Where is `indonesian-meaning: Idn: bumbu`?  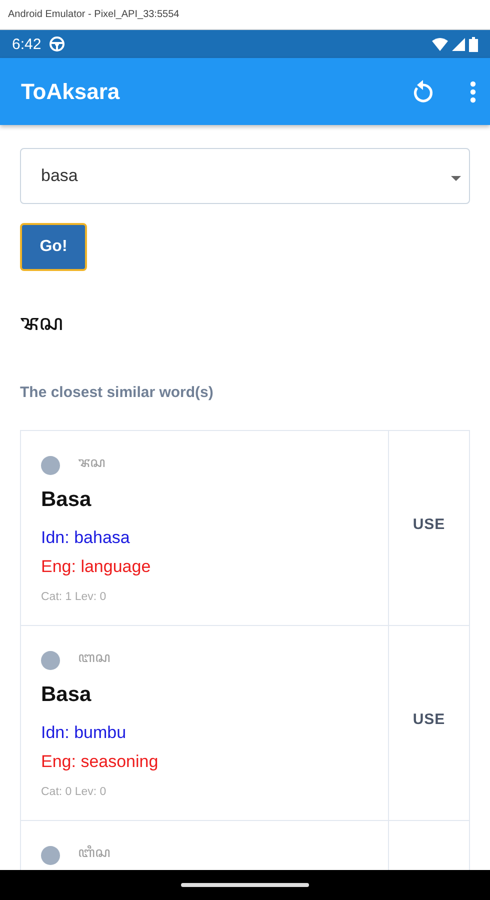
indonesian-meaning: Idn: bumbu is located at coordinates (84, 733).